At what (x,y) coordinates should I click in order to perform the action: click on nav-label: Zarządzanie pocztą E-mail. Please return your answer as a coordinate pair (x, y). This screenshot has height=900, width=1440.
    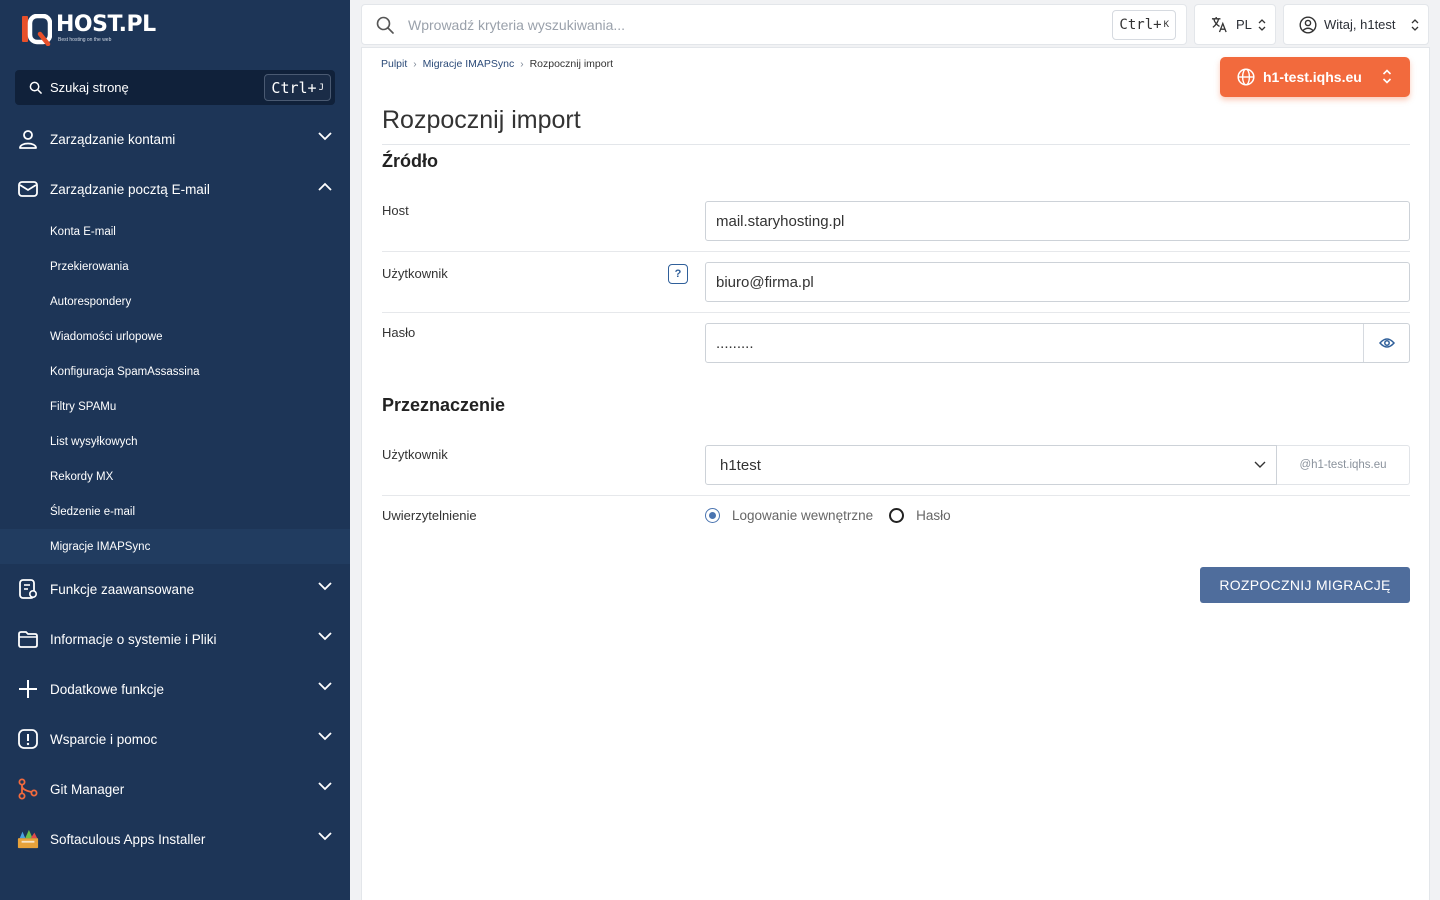
    Looking at the image, I should click on (130, 189).